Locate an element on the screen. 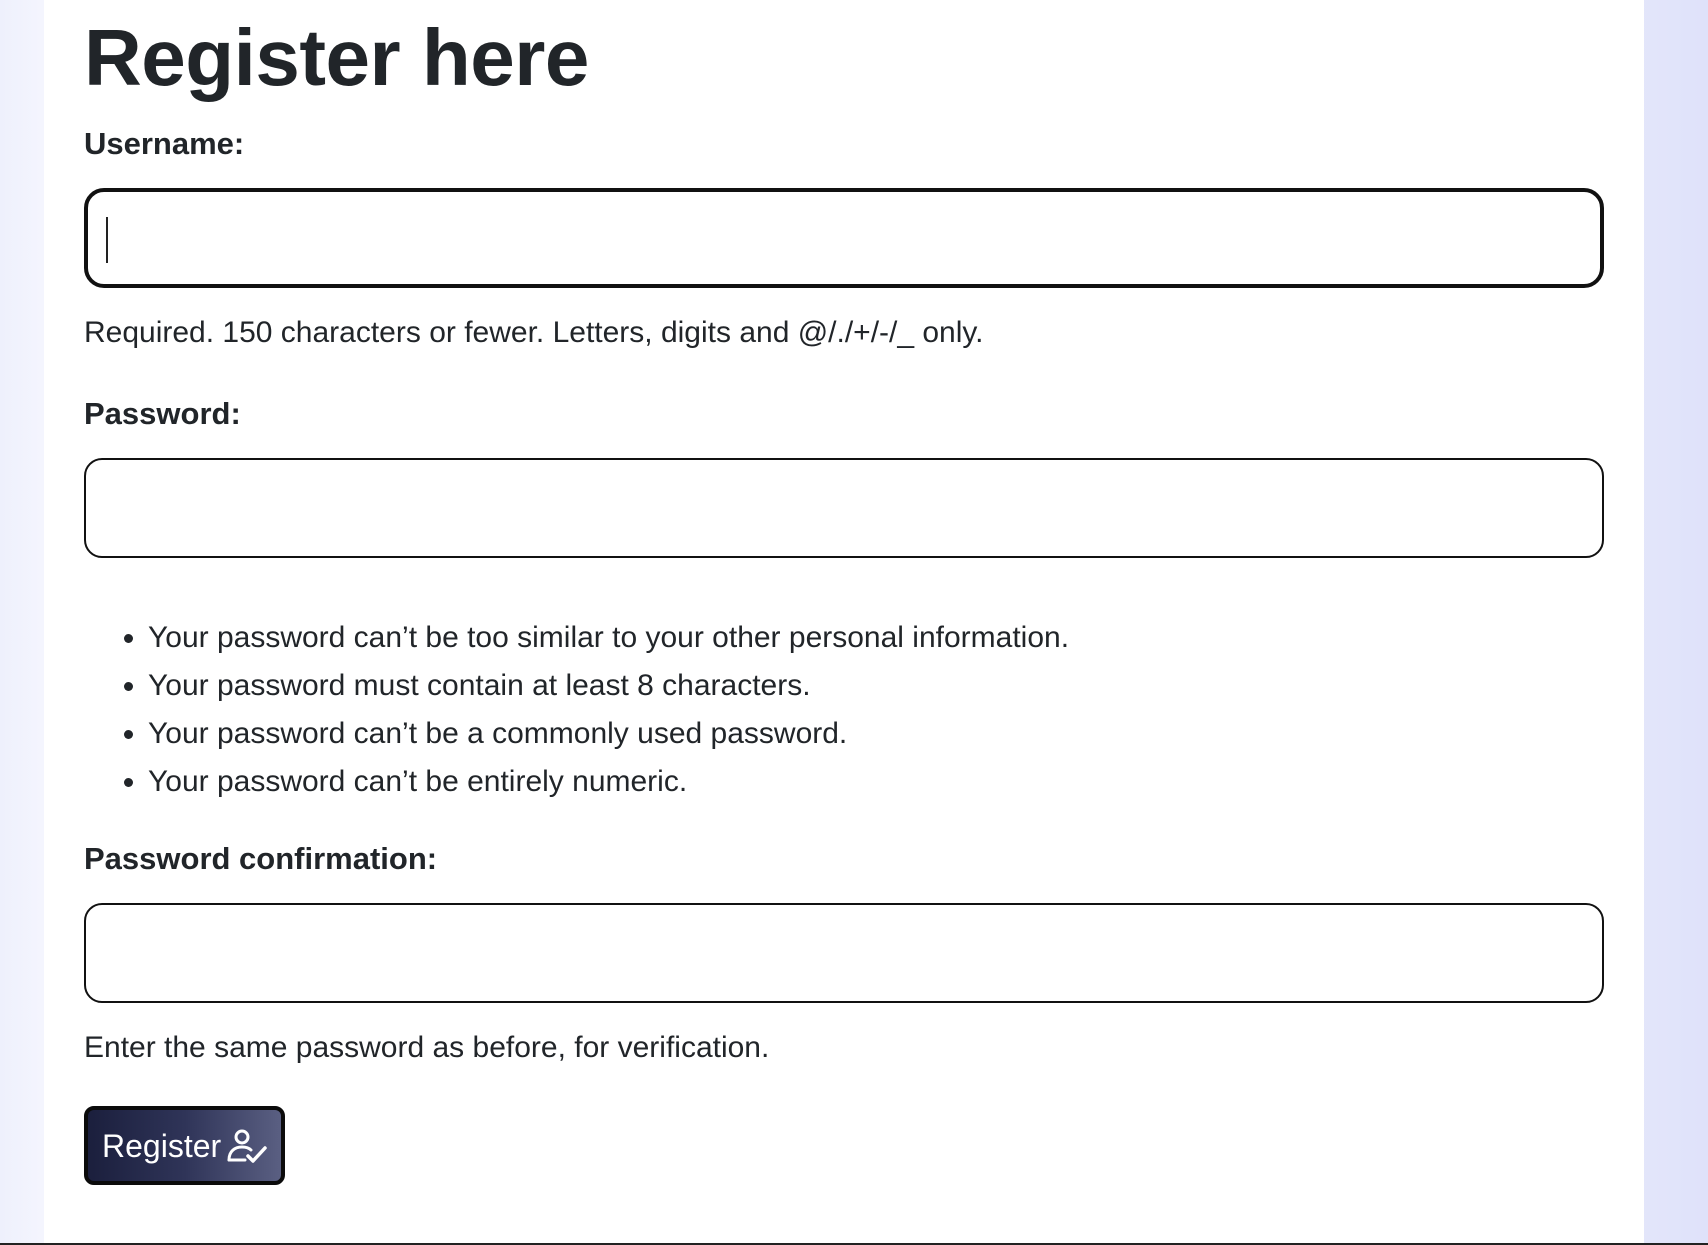  username-label: Username: is located at coordinates (164, 143).